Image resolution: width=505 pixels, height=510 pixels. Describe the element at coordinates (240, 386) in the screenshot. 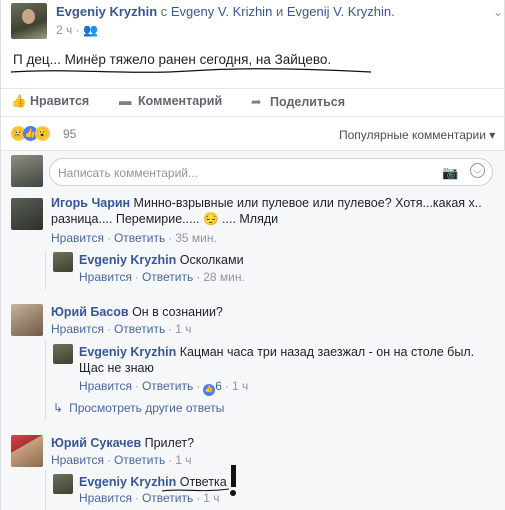

I see `reply-time: 1 ч` at that location.